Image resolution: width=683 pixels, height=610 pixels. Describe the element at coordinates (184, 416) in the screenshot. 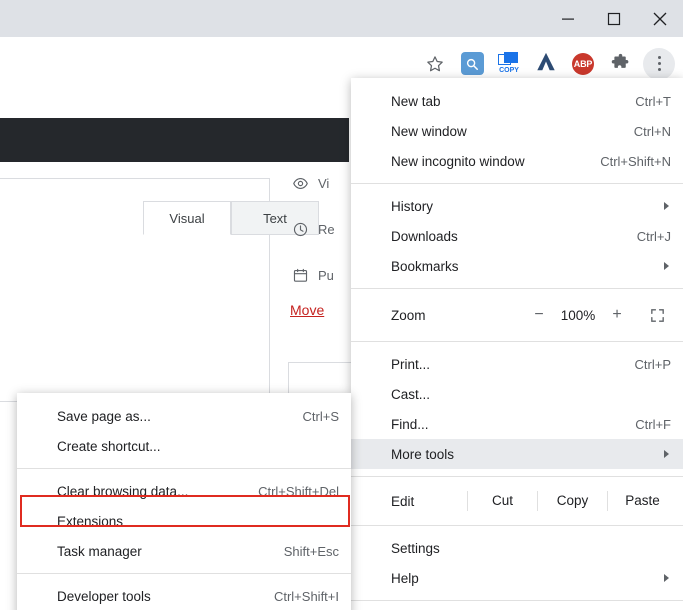

I see `submenu-item-save-page-as: Save page as... Ctrl+S` at that location.